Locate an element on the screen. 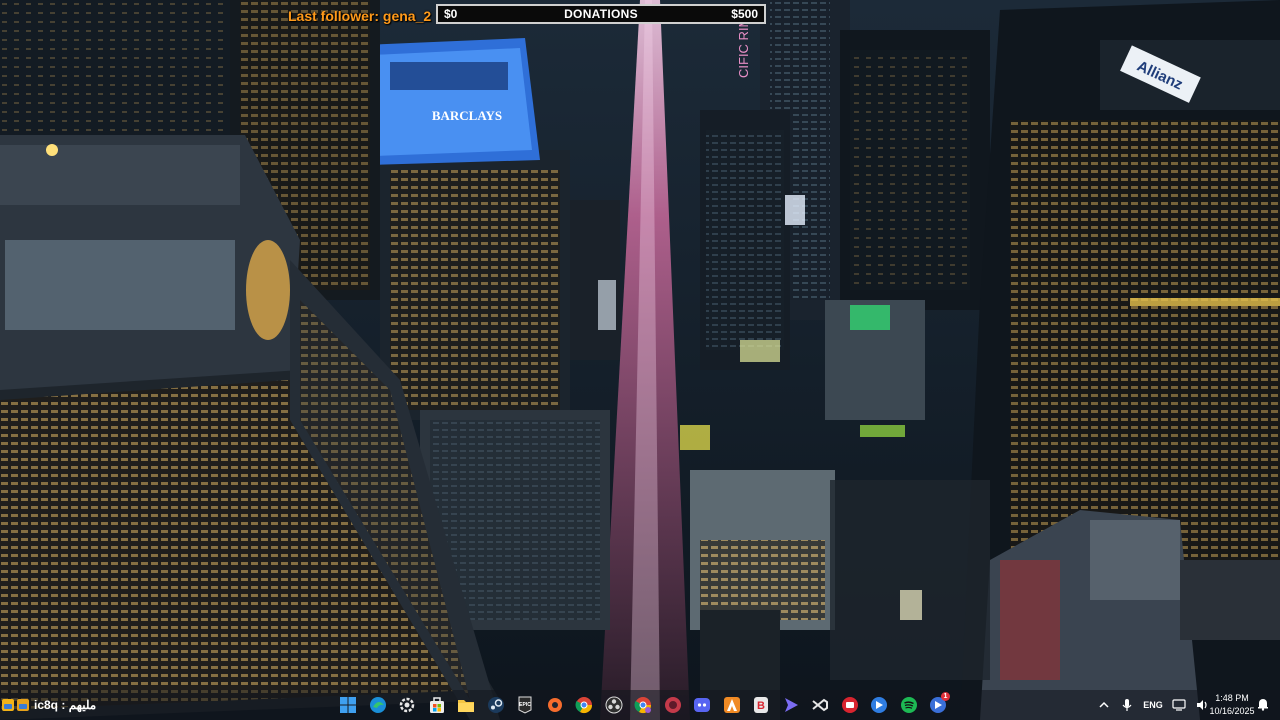 This screenshot has width=1280, height=720. vscode-icon is located at coordinates (820, 705).